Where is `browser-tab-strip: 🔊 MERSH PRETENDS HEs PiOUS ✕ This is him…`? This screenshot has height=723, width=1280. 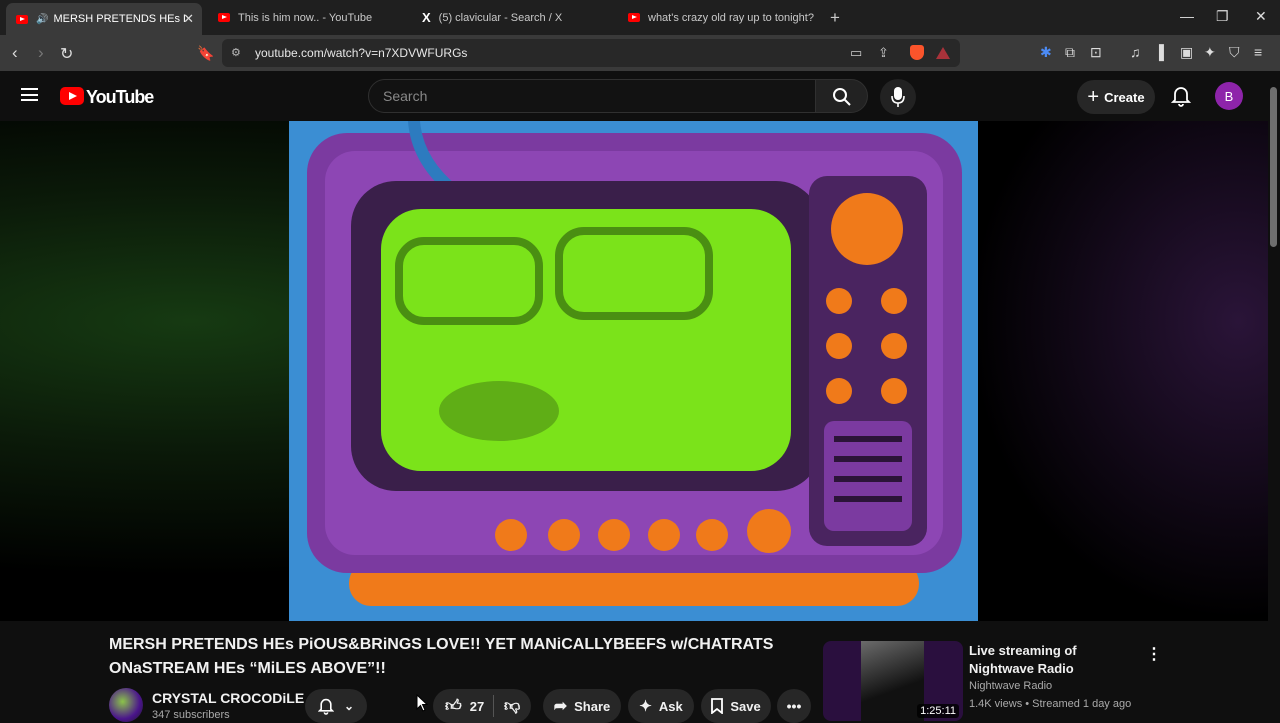 browser-tab-strip: 🔊 MERSH PRETENDS HEs PiOUS ✕ This is him… is located at coordinates (640, 17).